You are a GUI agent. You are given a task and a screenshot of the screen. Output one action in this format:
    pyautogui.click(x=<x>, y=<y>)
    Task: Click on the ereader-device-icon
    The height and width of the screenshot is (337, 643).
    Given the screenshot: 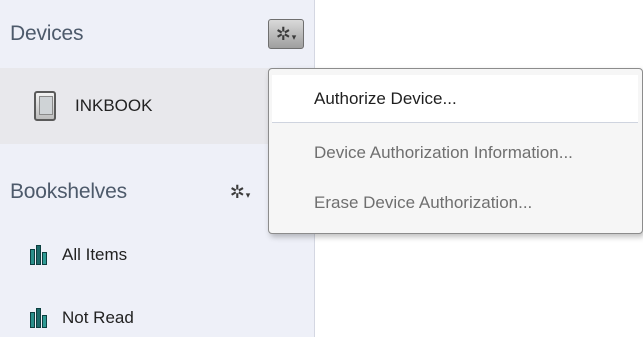 What is the action you would take?
    pyautogui.click(x=45, y=106)
    